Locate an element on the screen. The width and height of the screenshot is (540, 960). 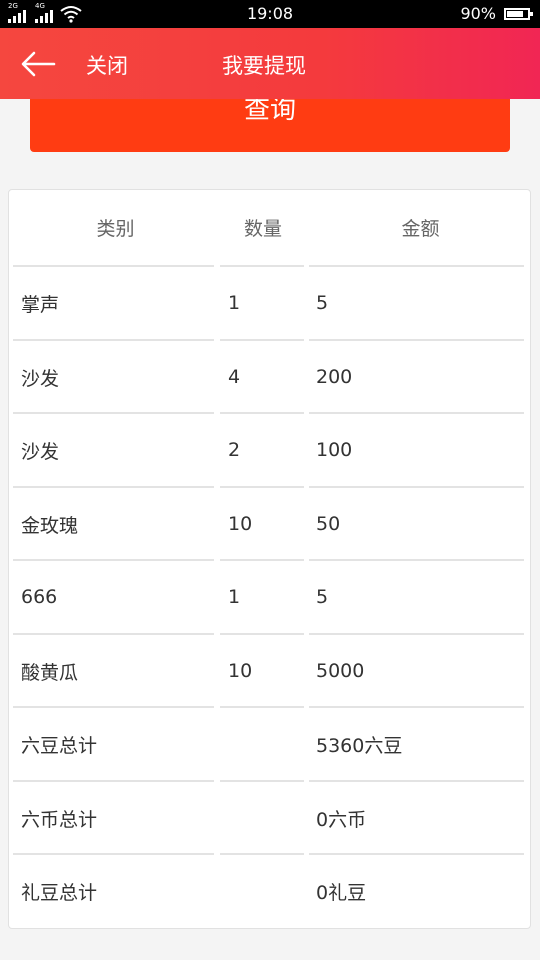
cell-category: 酸黄瓜 is located at coordinates (50, 672).